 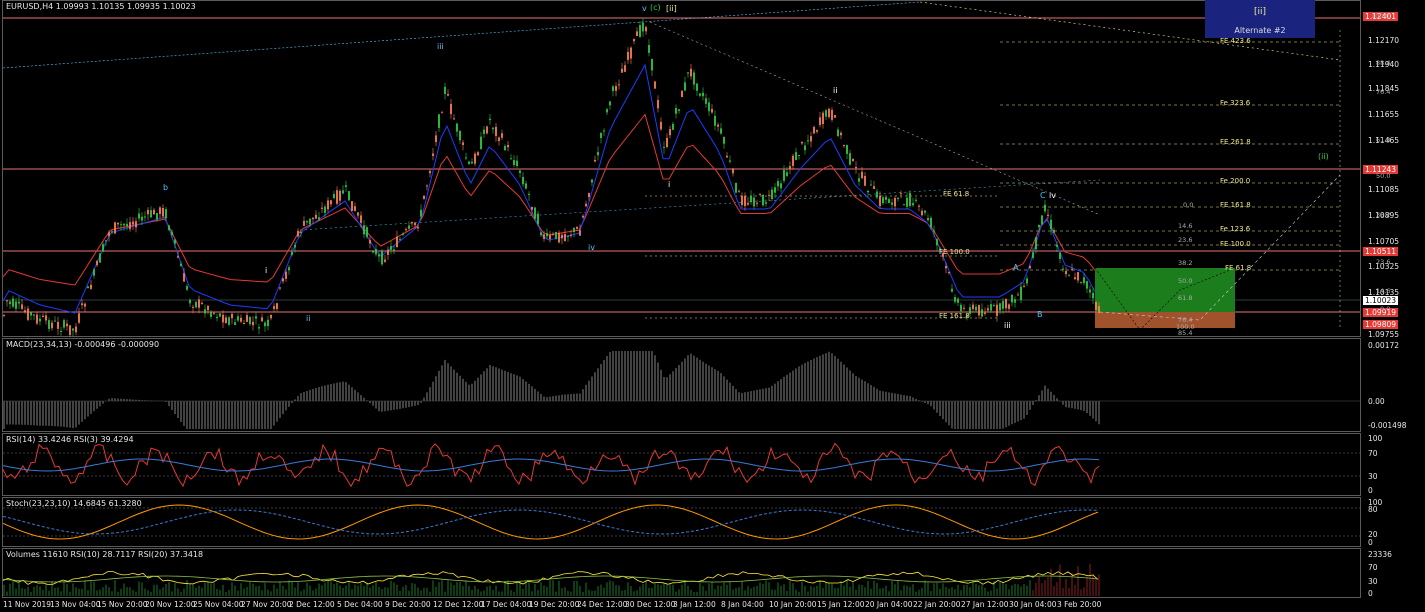 What do you see at coordinates (1381, 300) in the screenshot?
I see `price-box-current: 1.10023` at bounding box center [1381, 300].